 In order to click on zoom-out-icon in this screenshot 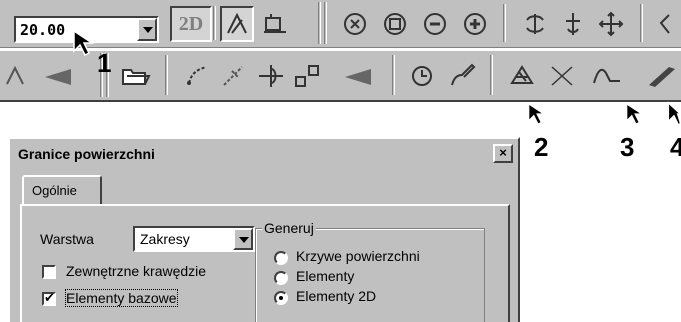, I will do `click(435, 24)`.